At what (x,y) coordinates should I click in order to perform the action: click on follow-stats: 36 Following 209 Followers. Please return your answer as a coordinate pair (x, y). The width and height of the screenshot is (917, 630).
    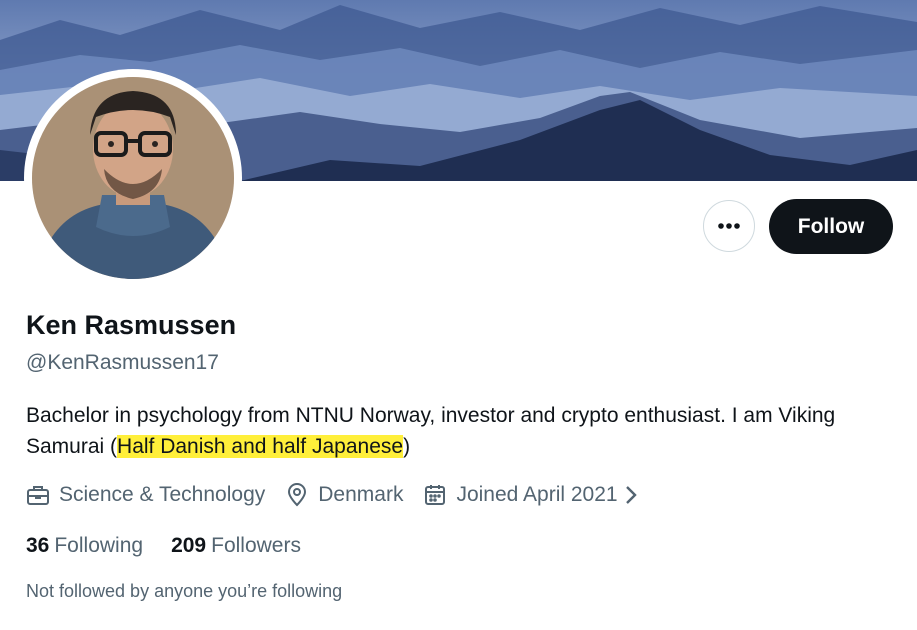
    Looking at the image, I should click on (177, 546).